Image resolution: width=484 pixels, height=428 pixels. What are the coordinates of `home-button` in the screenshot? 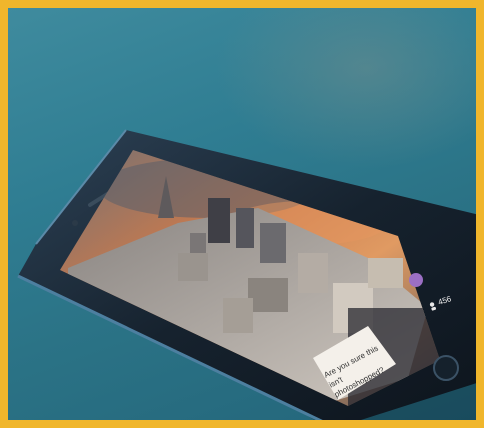 It's located at (446, 368).